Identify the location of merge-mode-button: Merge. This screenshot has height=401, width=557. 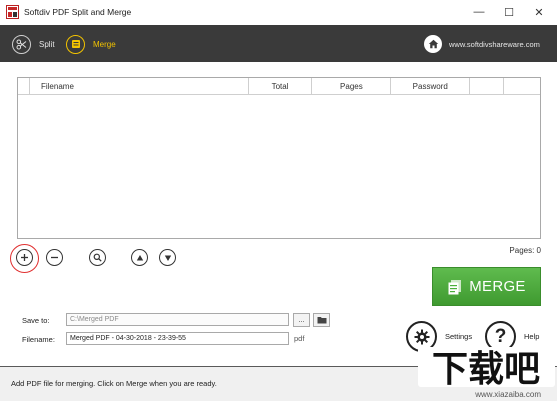
(91, 44).